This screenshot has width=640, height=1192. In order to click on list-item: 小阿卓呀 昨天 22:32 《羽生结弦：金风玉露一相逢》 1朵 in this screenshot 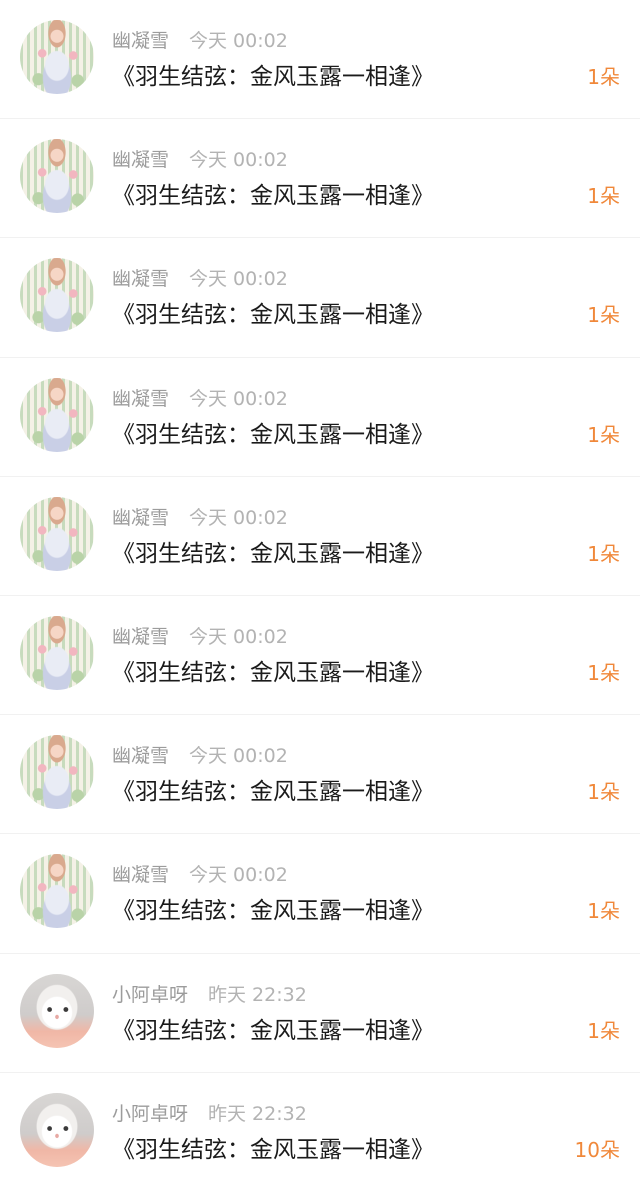, I will do `click(320, 1013)`.